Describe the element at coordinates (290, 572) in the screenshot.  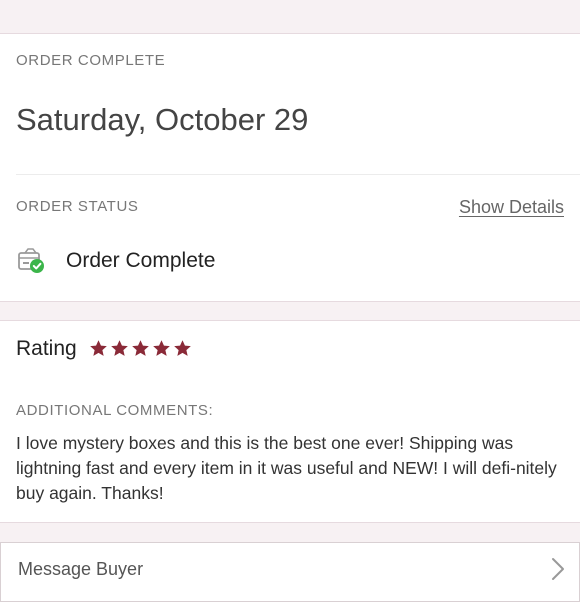
I see `message-buyer-button: Message Buyer` at that location.